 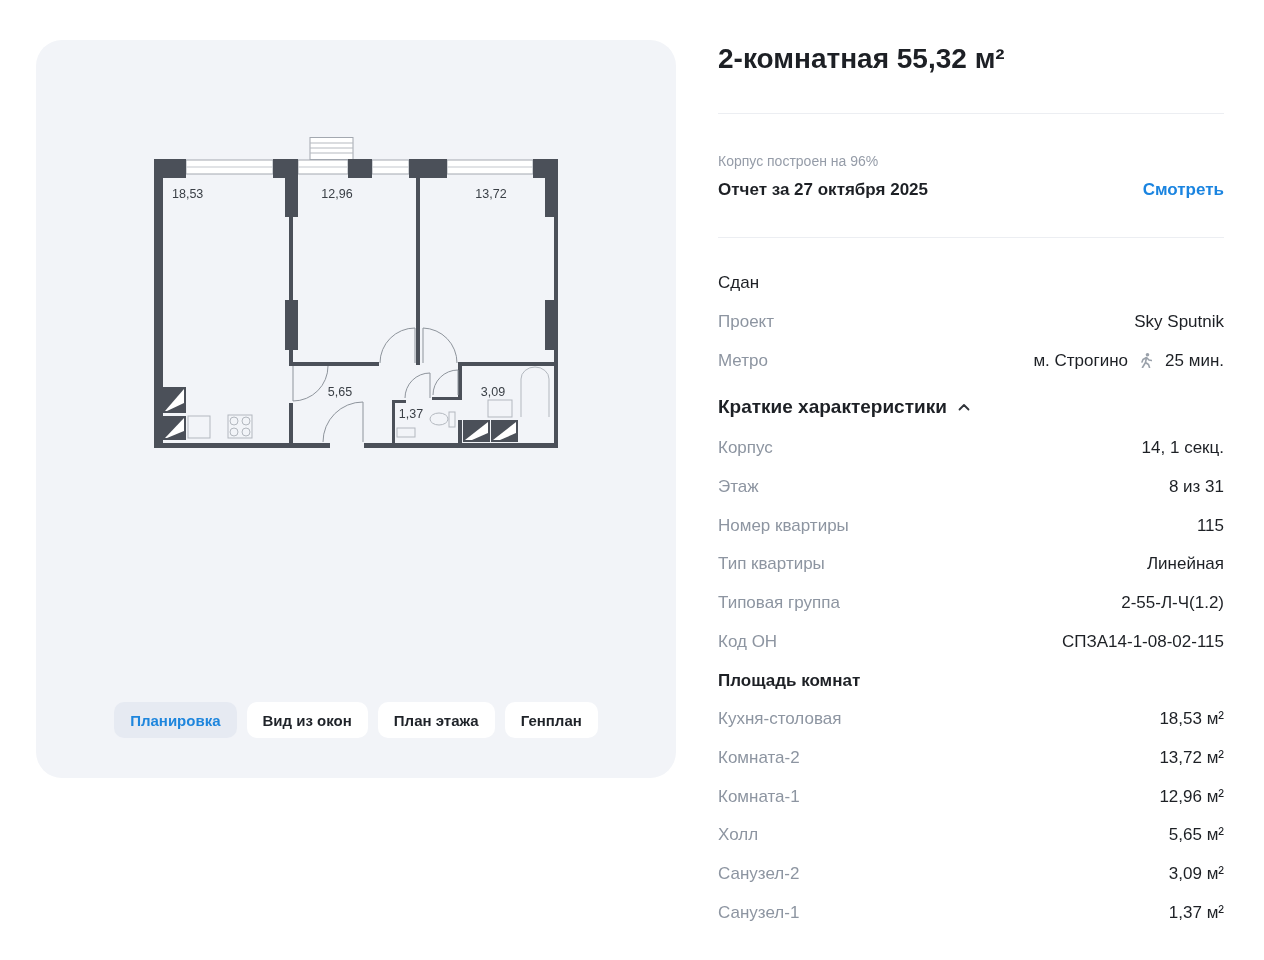 I want to click on view-tab: Вид из окон, so click(x=307, y=720).